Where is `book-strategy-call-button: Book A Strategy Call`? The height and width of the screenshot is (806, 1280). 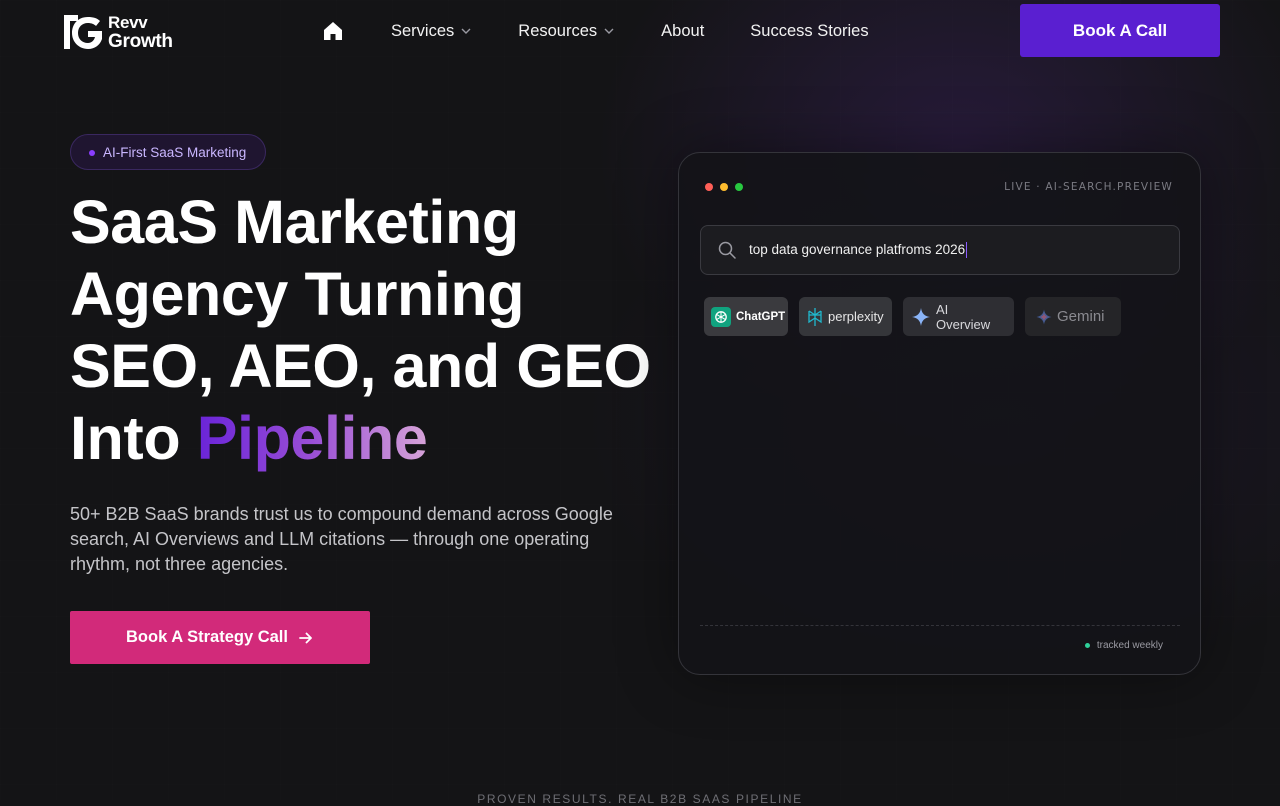 book-strategy-call-button: Book A Strategy Call is located at coordinates (220, 637).